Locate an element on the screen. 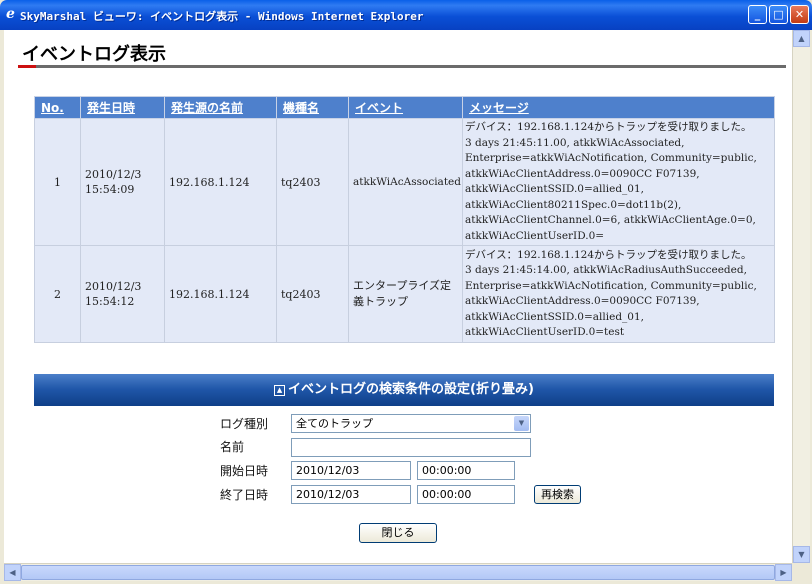  row-number: 2 is located at coordinates (57, 294).